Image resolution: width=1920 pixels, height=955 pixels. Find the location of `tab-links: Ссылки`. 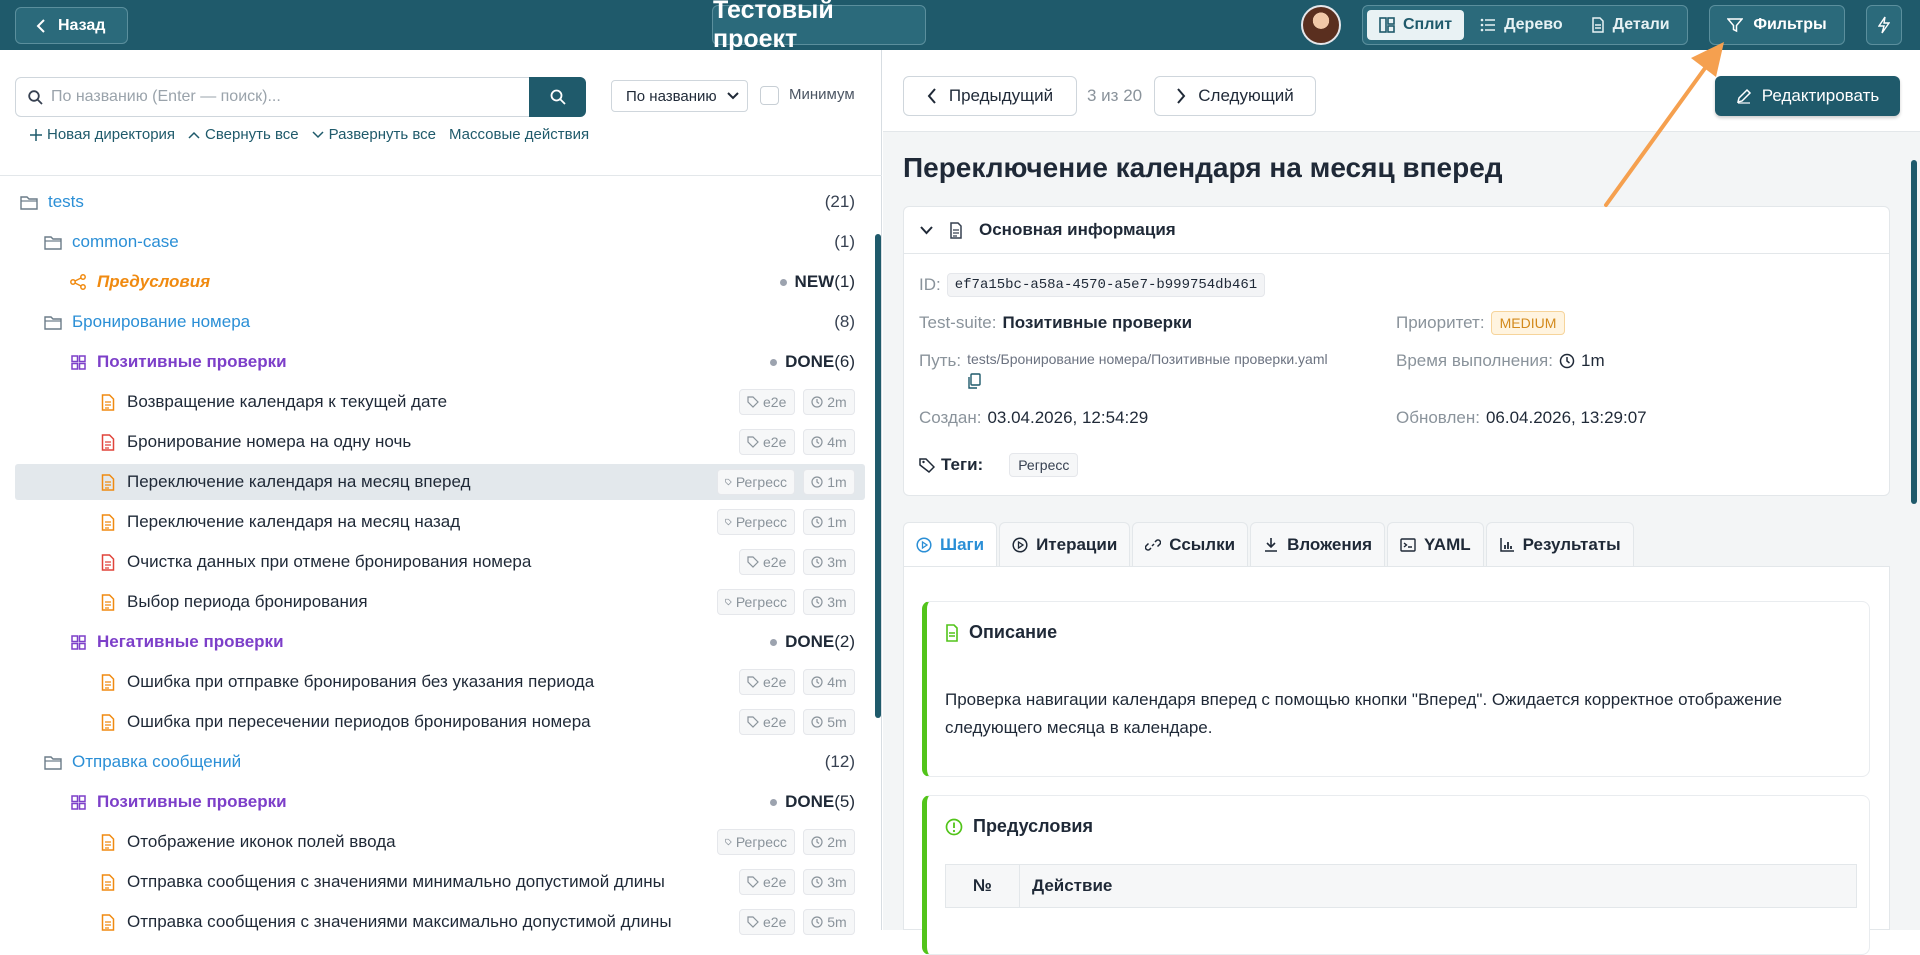

tab-links: Ссылки is located at coordinates (1190, 544).